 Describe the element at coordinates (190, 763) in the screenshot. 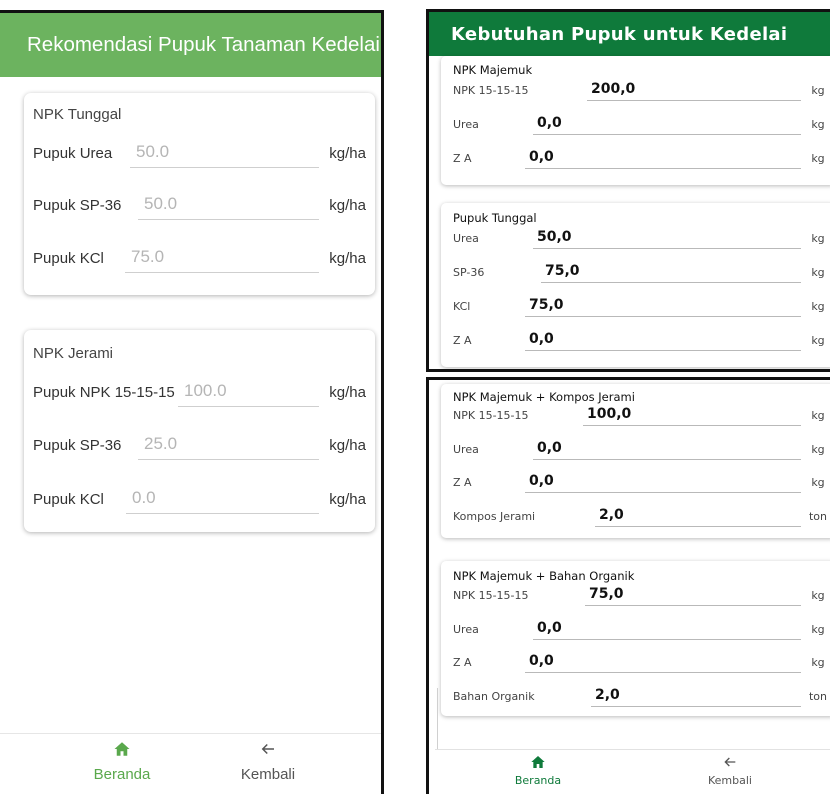

I see `bottom-nav: Beranda Kembali` at that location.